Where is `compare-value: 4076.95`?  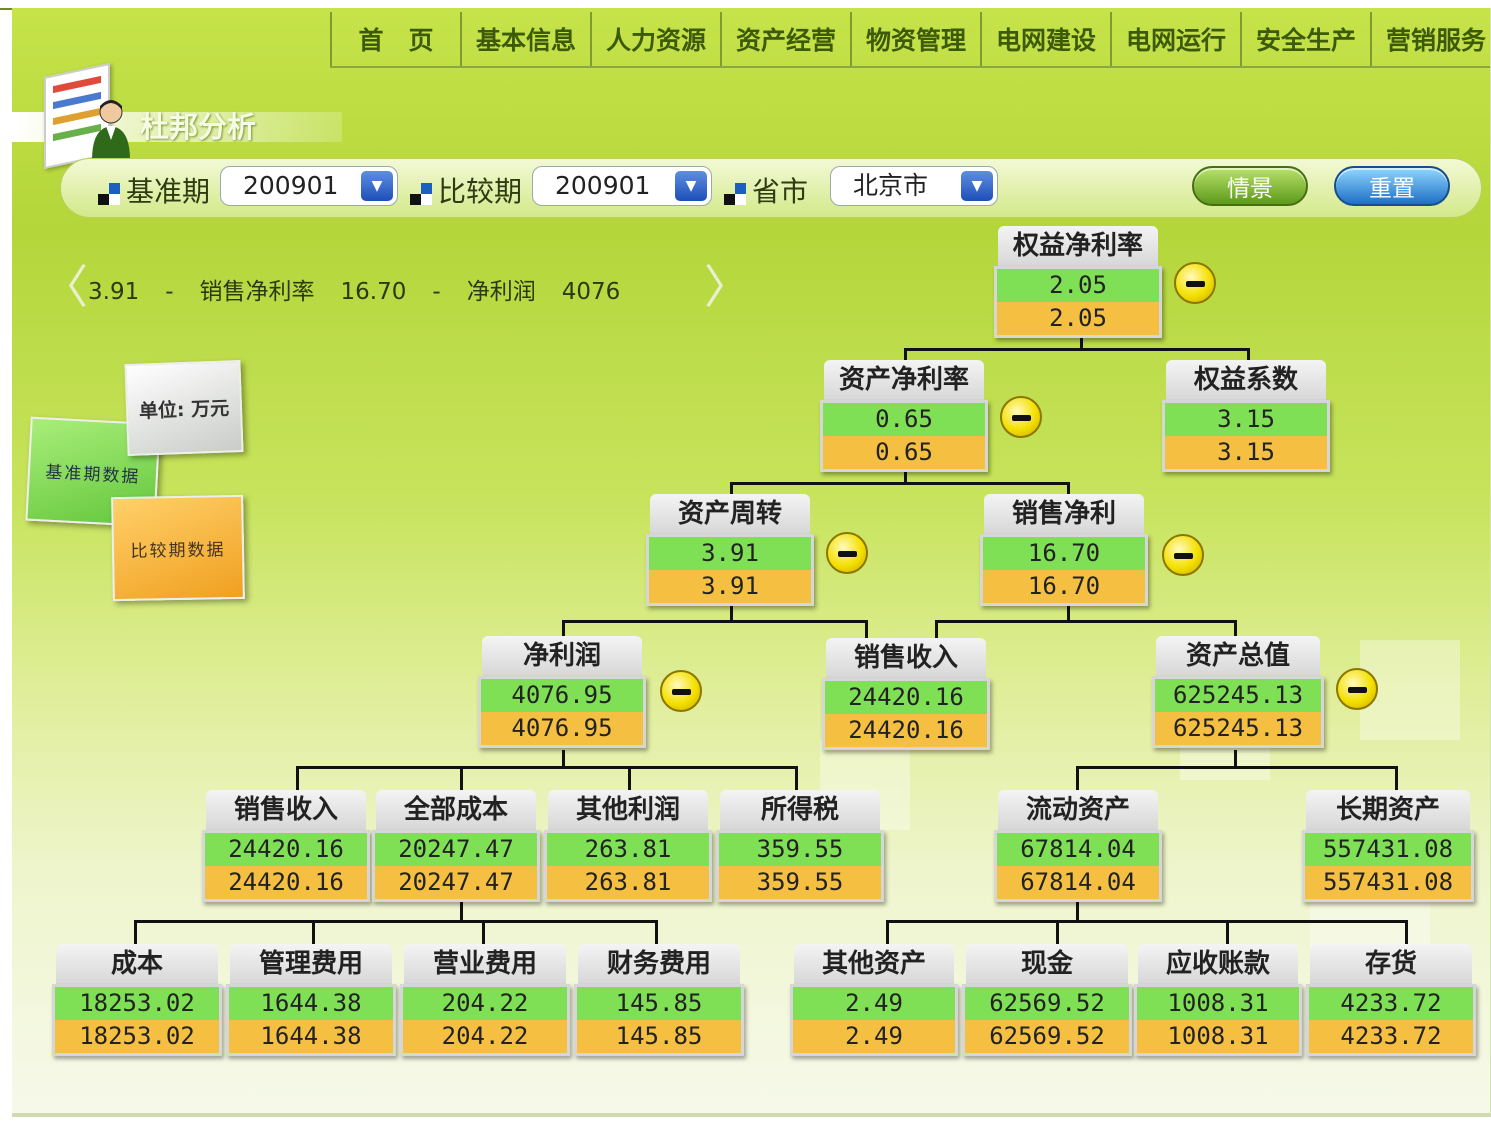
compare-value: 4076.95 is located at coordinates (562, 728).